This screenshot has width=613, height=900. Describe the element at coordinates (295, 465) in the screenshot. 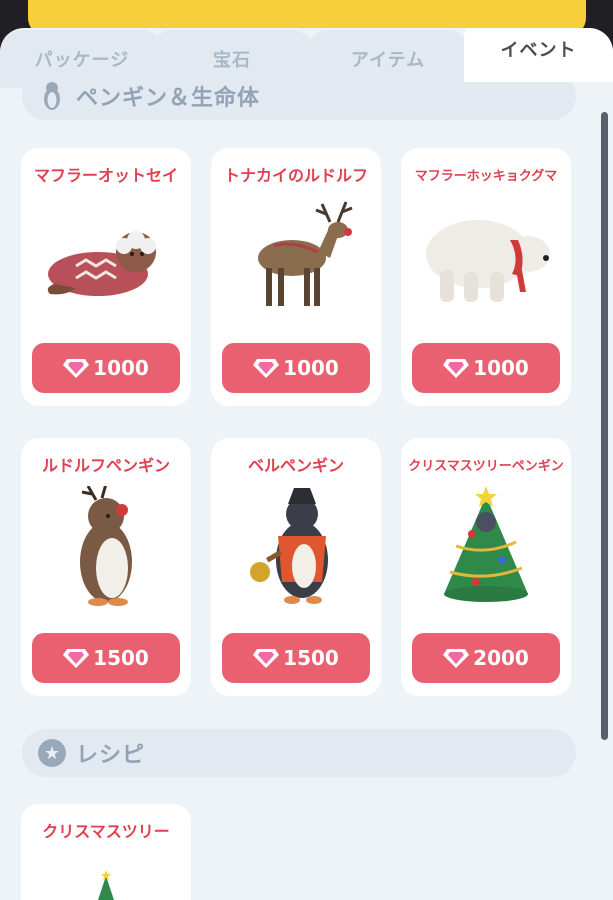

I see `item-name: ベルペンギン` at that location.